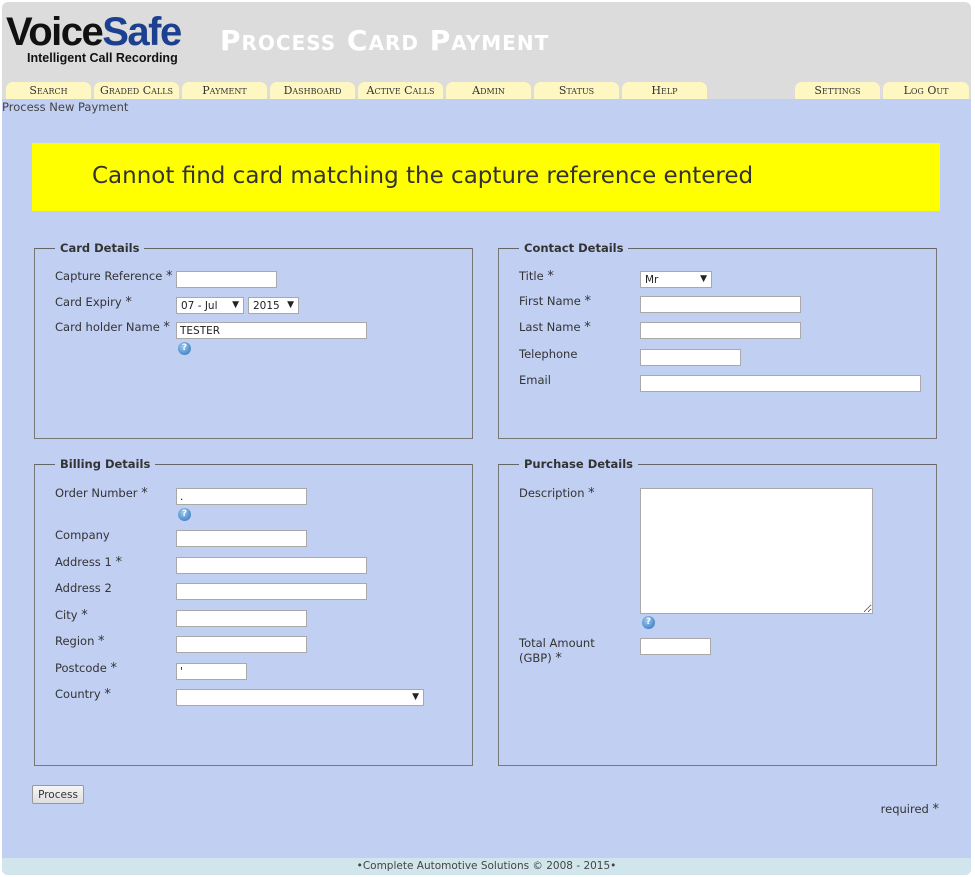 The width and height of the screenshot is (975, 877). Describe the element at coordinates (720, 330) in the screenshot. I see `last-name-input` at that location.